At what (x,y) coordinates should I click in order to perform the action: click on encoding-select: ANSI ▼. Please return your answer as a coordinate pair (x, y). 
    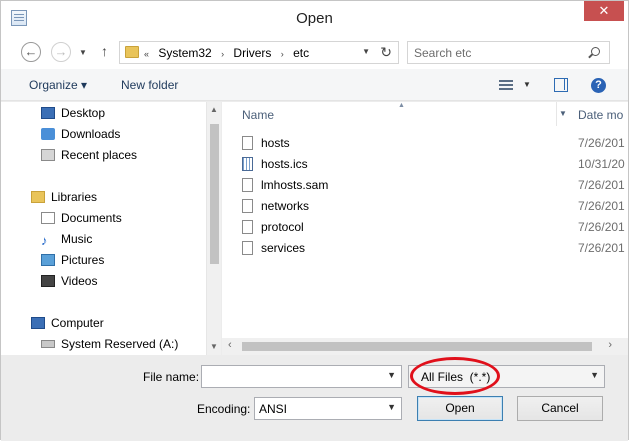
    Looking at the image, I should click on (328, 408).